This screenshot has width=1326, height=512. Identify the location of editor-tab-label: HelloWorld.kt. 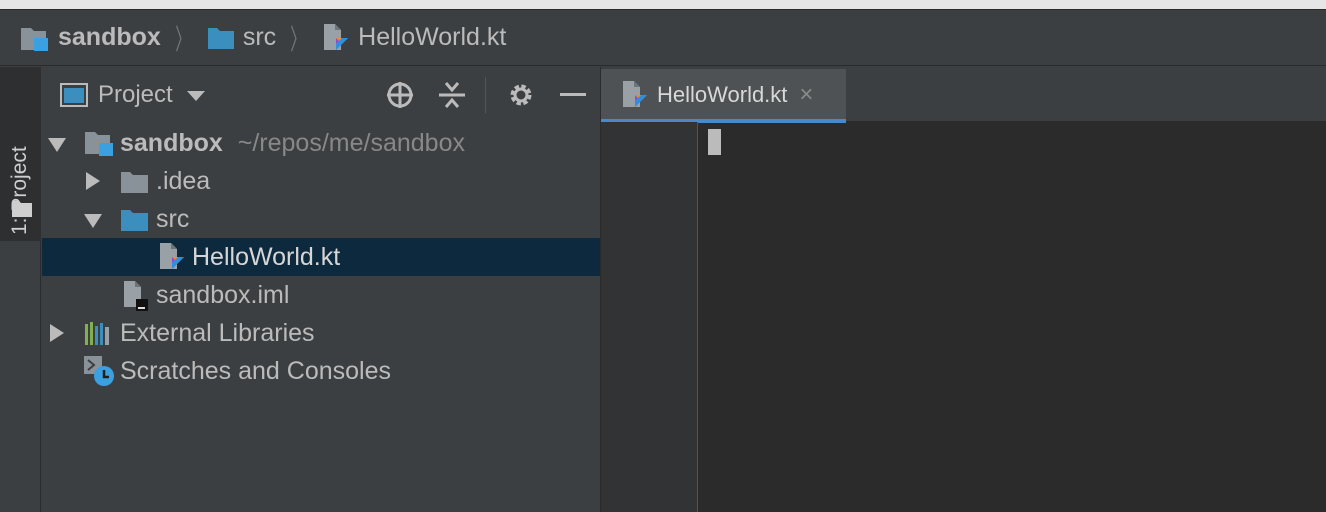
(722, 94).